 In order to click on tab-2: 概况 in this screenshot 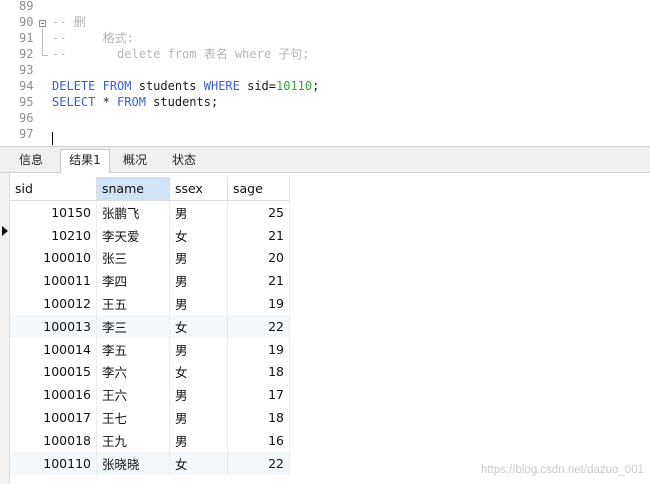, I will do `click(135, 160)`.